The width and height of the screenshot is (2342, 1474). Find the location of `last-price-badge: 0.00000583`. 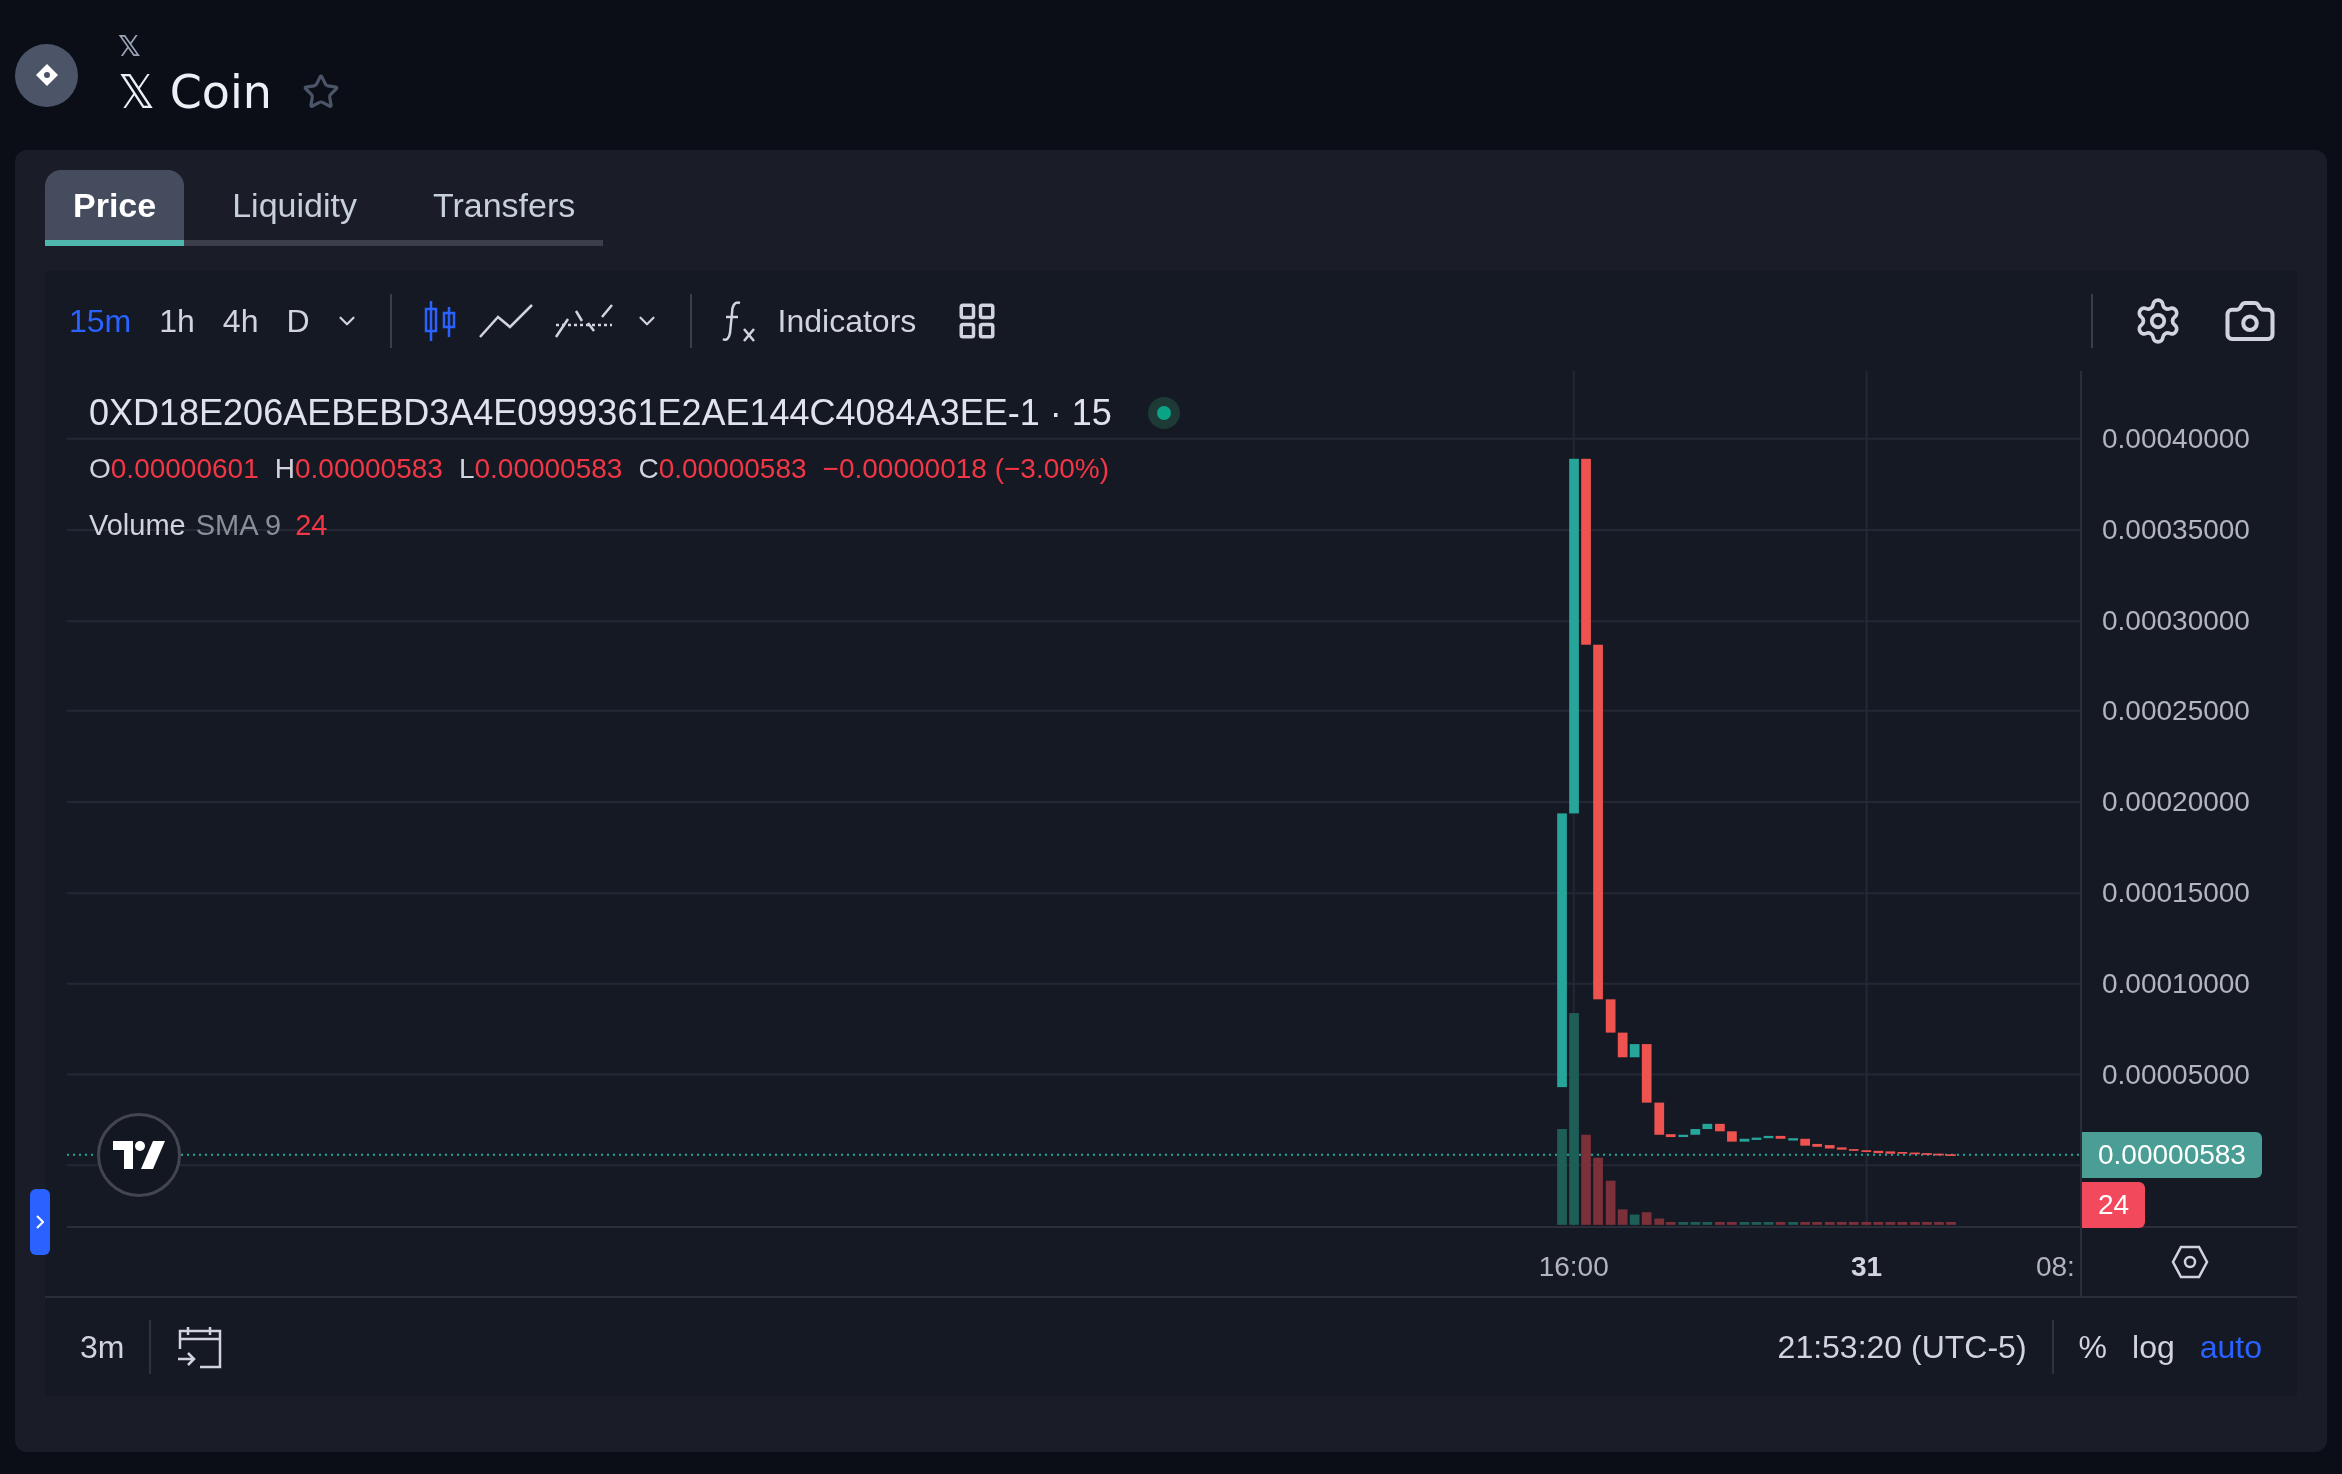

last-price-badge: 0.00000583 is located at coordinates (2172, 1154).